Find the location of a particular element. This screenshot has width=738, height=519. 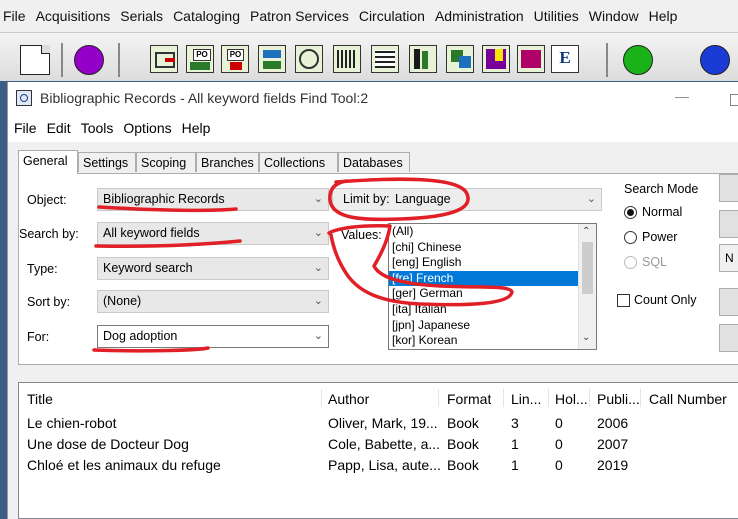

tab-databases: Databases is located at coordinates (374, 162).